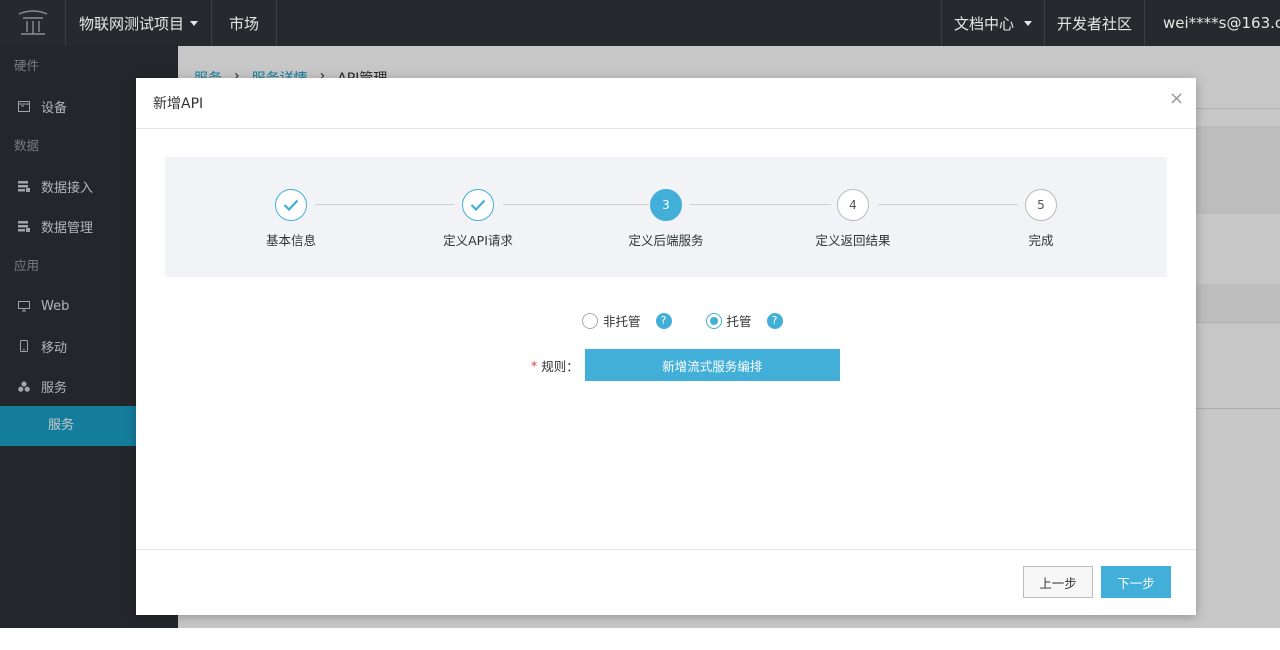 The width and height of the screenshot is (1280, 650). What do you see at coordinates (739, 321) in the screenshot?
I see `radio-label: 托管` at bounding box center [739, 321].